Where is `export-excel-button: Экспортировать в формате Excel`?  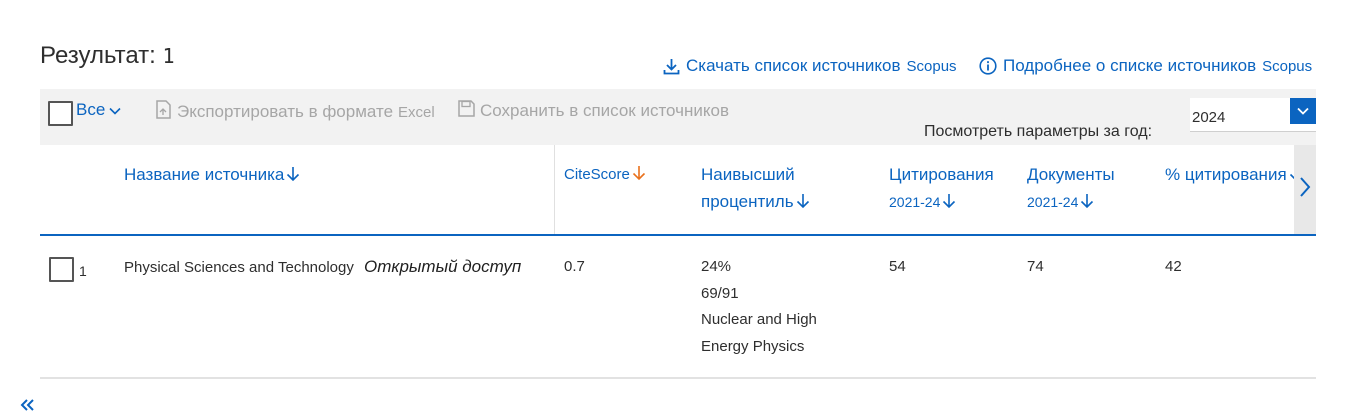 export-excel-button: Экспортировать в формате Excel is located at coordinates (295, 112).